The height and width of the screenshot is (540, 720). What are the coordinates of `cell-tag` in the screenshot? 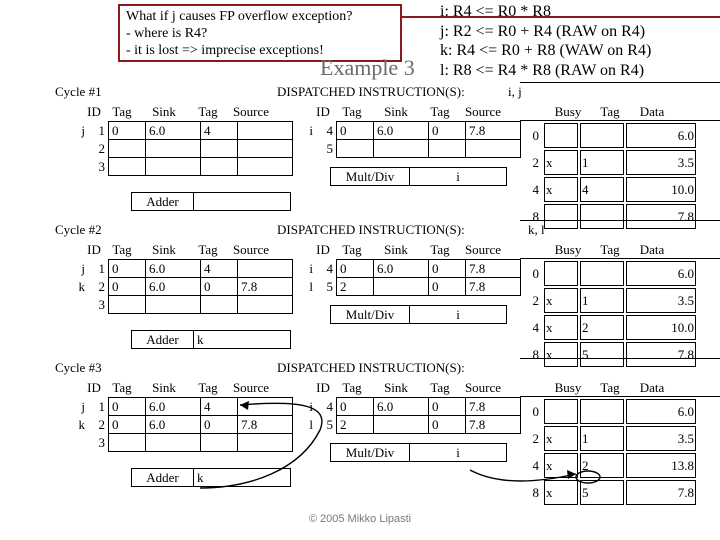 It's located at (127, 304).